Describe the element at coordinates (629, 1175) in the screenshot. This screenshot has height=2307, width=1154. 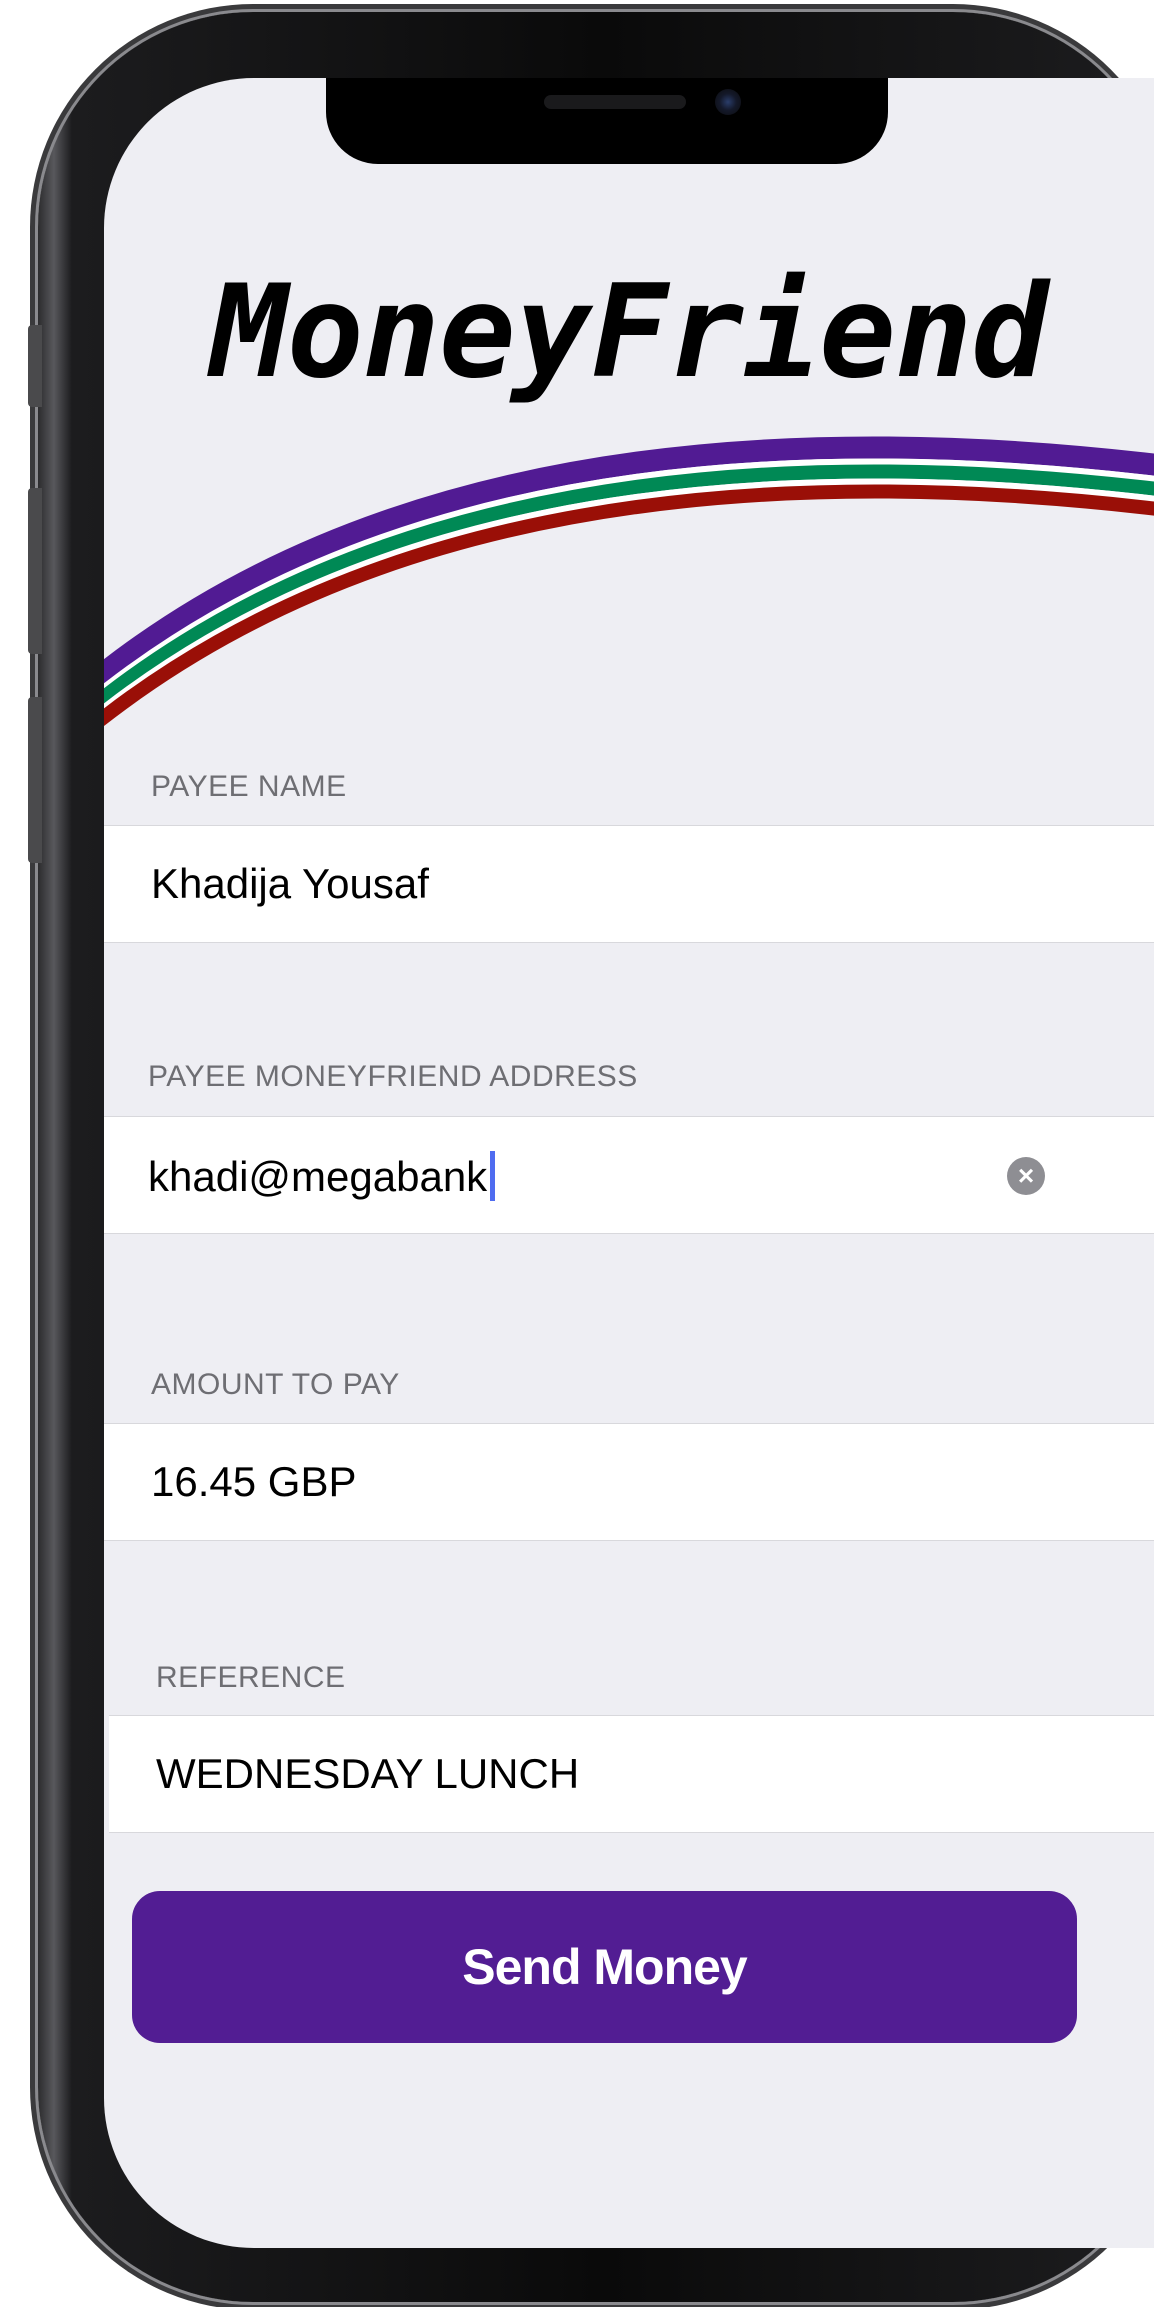
I see `payee-address-field: khadi@megabank ×` at that location.